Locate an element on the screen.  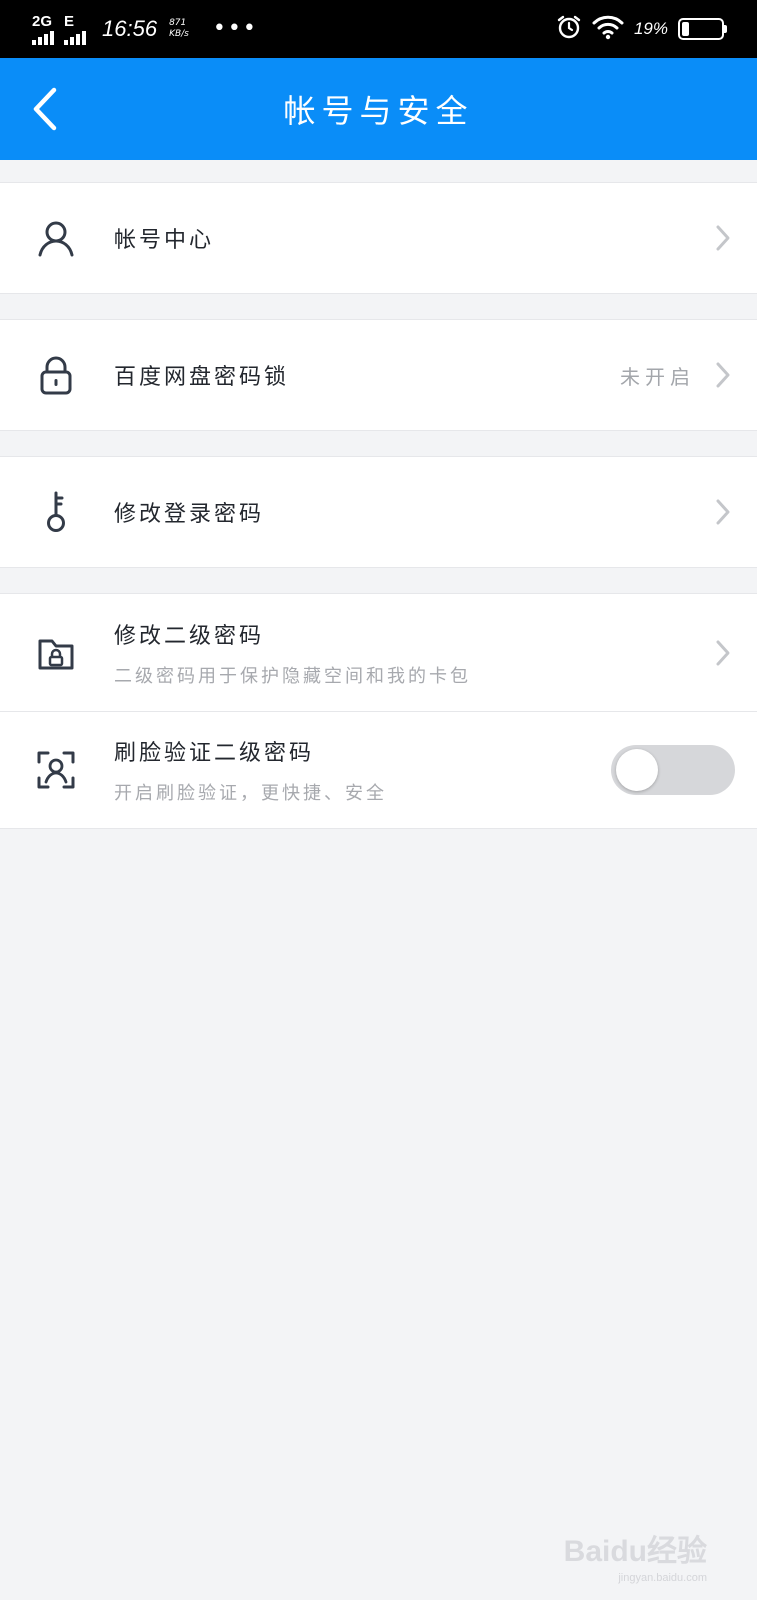
lock-icon is located at coordinates (56, 375).